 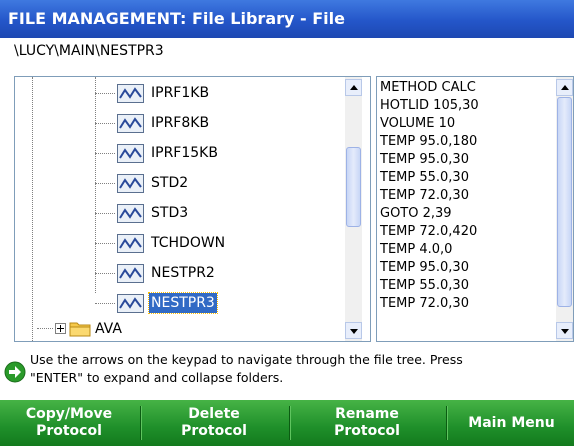 I want to click on button-label: Copy/Move, so click(x=69, y=414).